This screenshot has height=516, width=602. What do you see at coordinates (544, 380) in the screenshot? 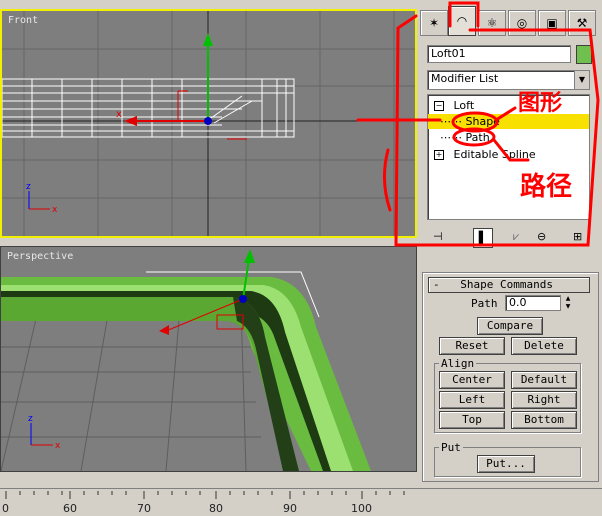
I see `default-button: Default` at bounding box center [544, 380].